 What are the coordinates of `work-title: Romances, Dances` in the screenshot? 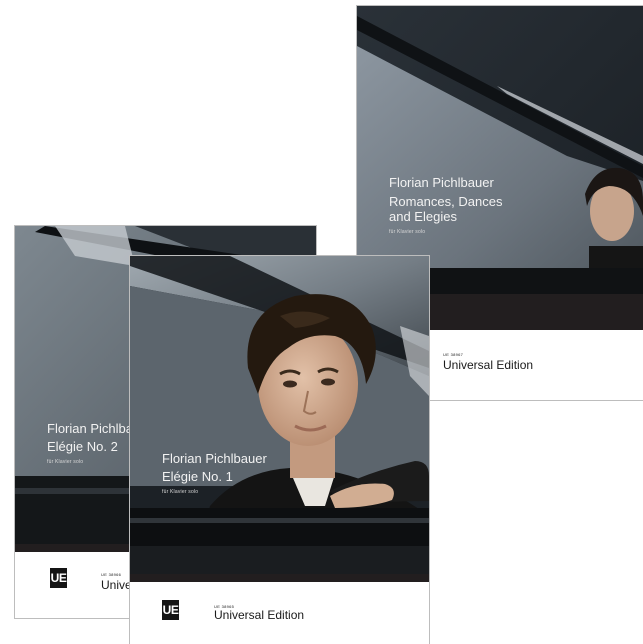 It's located at (446, 201).